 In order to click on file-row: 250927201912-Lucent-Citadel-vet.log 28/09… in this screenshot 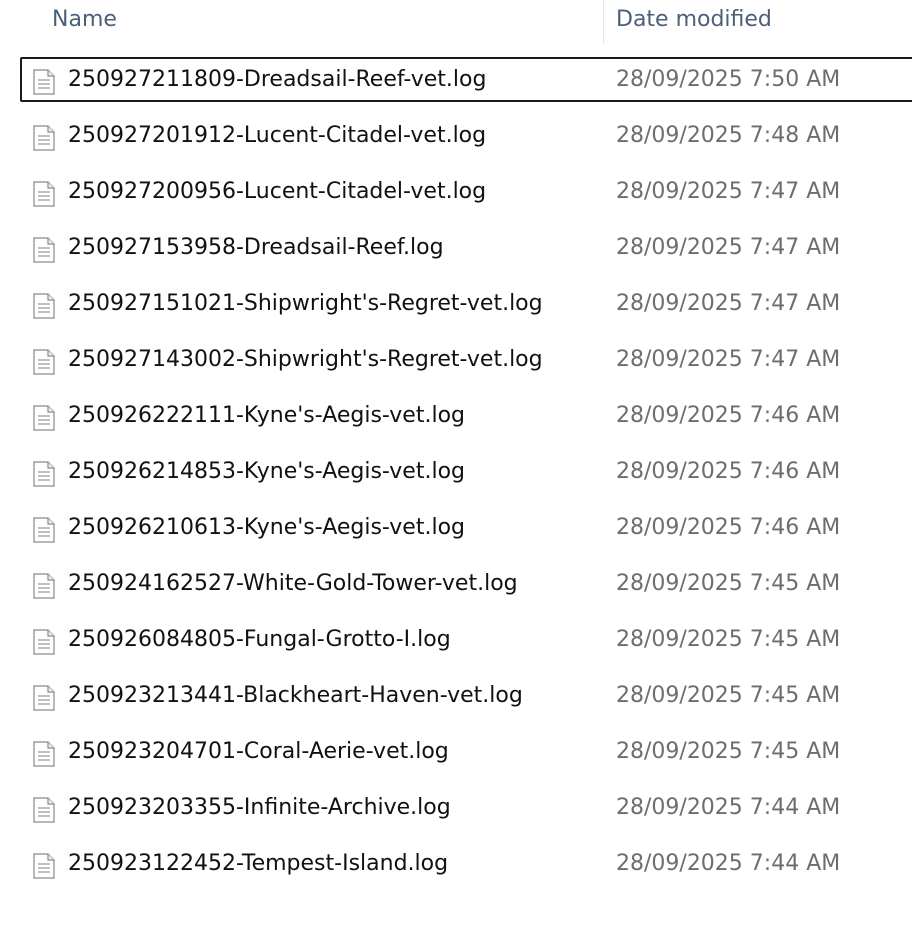, I will do `click(456, 140)`.